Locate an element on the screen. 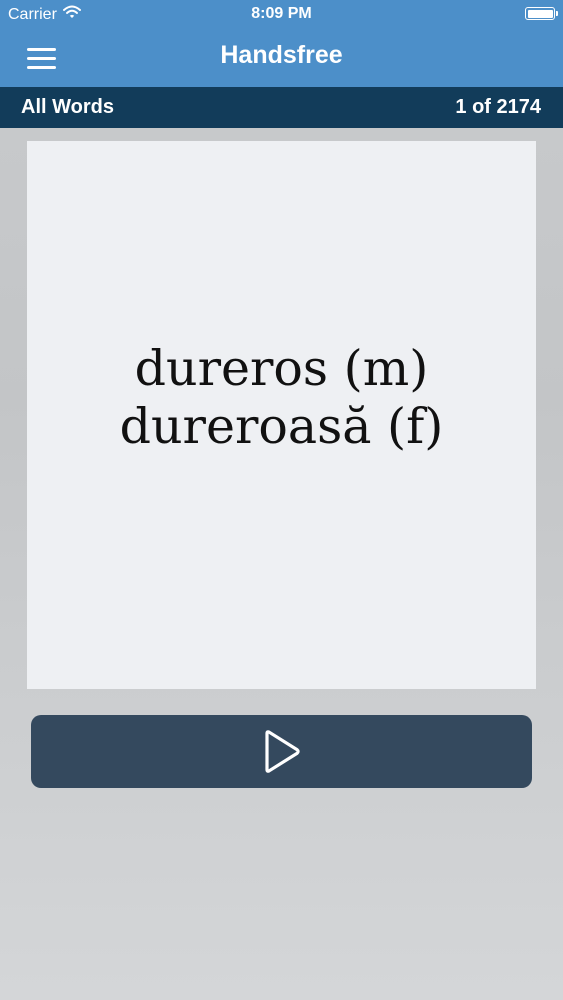  menu-button is located at coordinates (42, 59).